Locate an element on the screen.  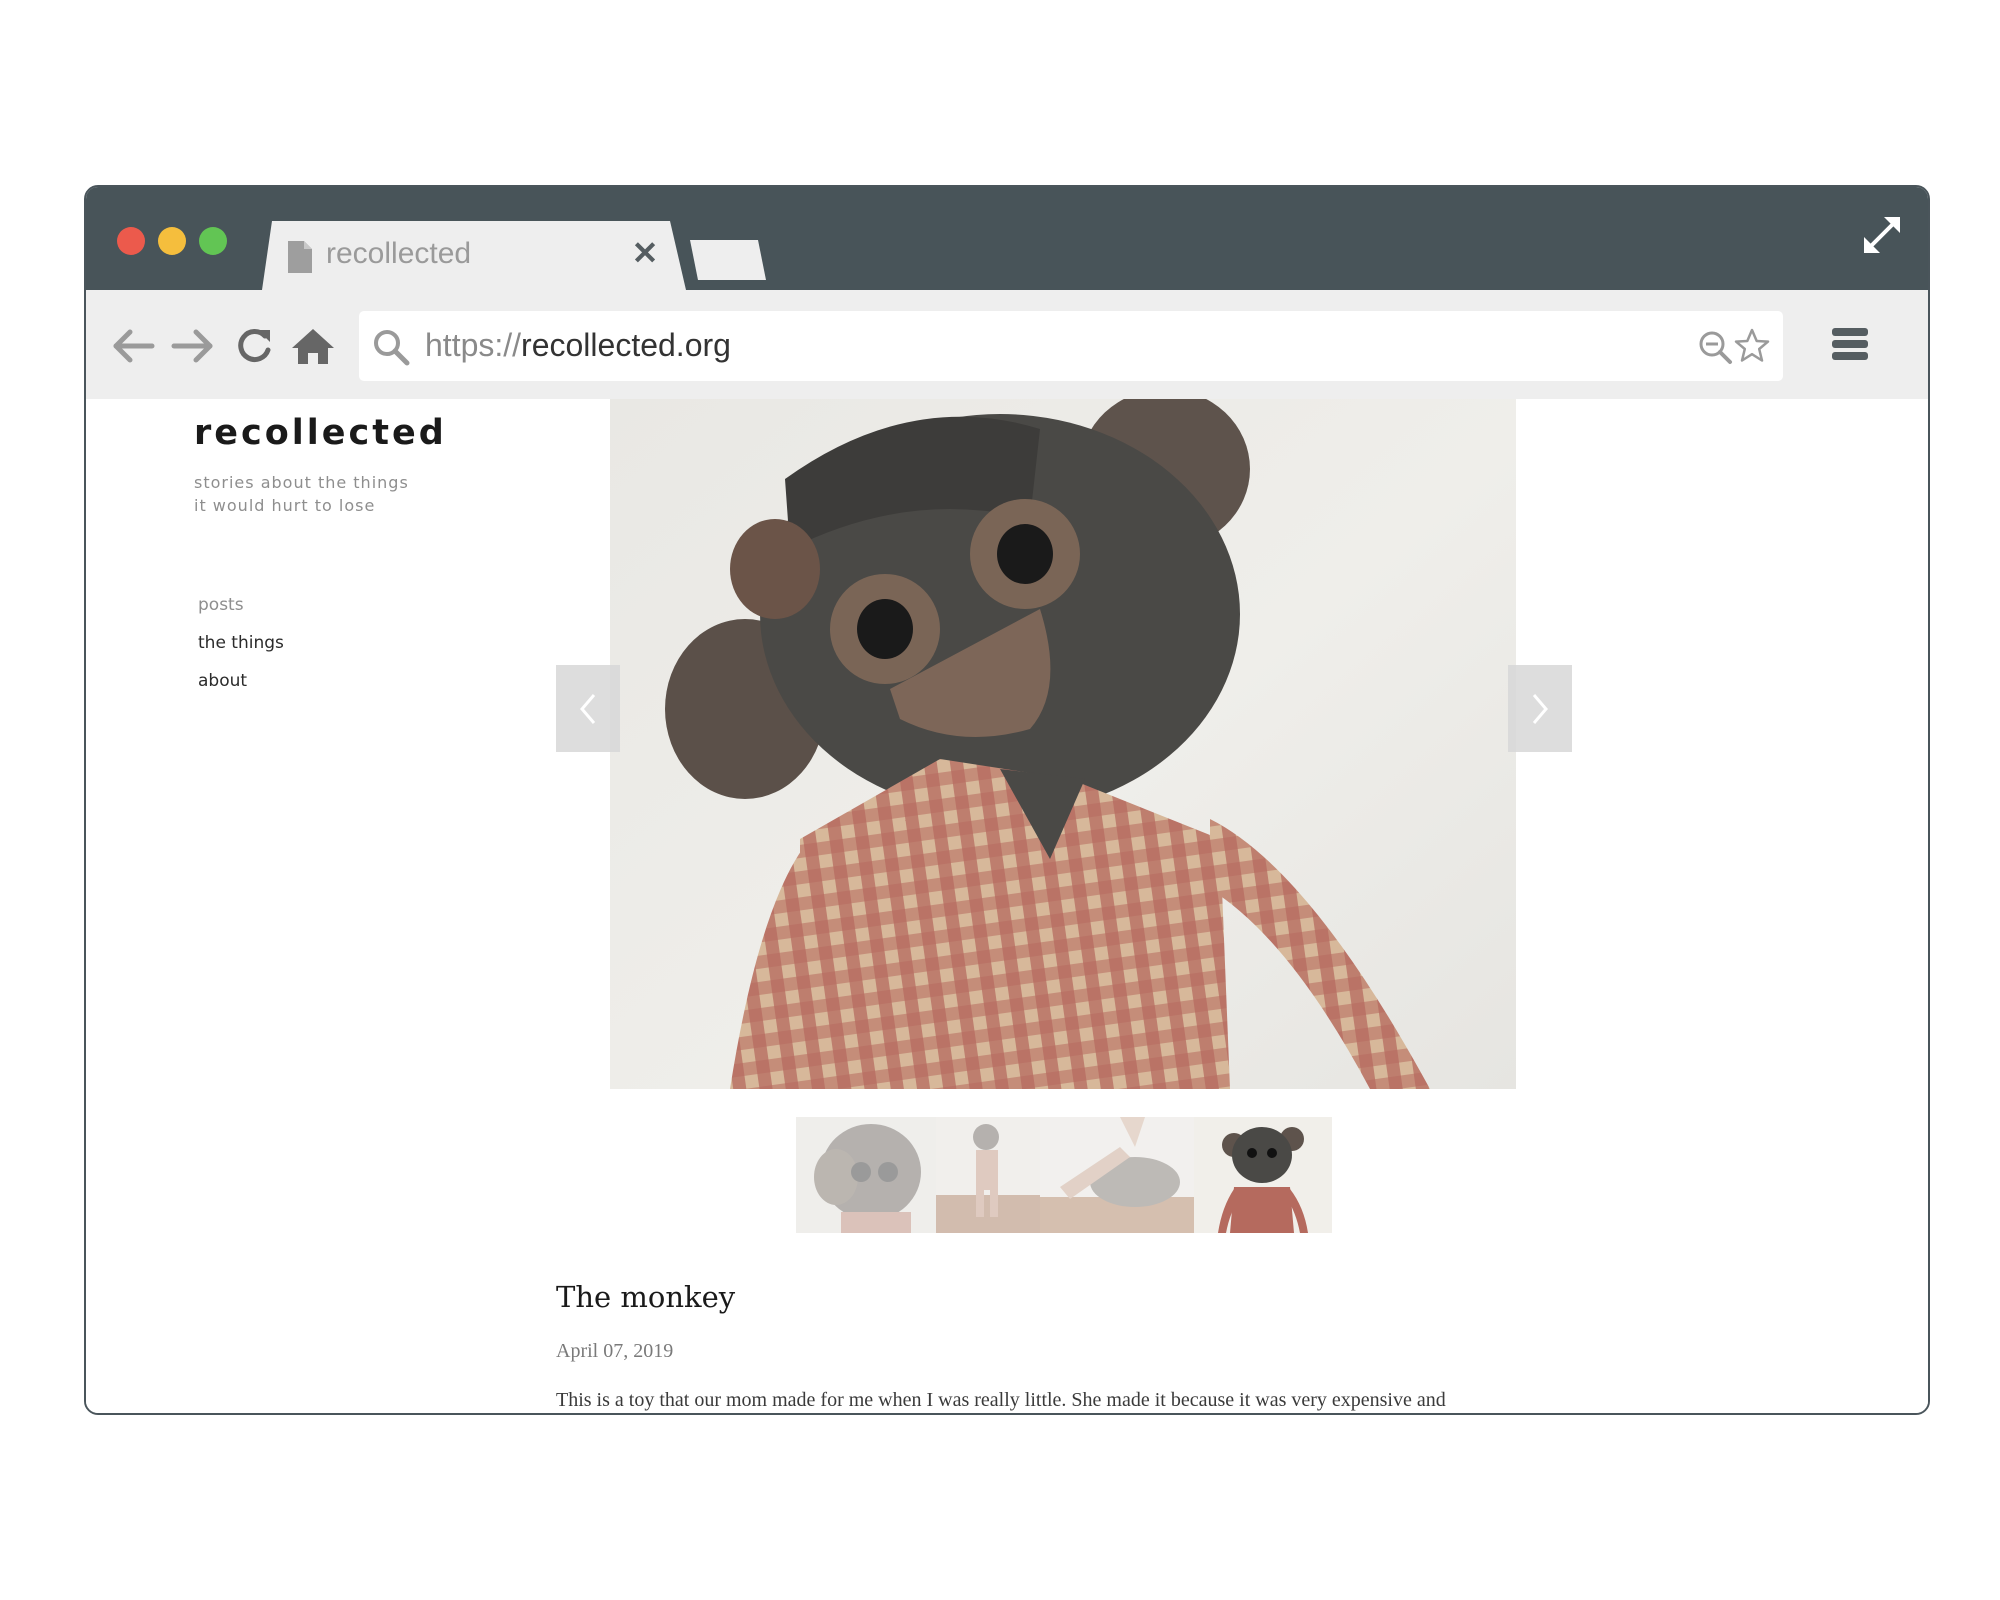
chevron-right-icon is located at coordinates (1540, 709).